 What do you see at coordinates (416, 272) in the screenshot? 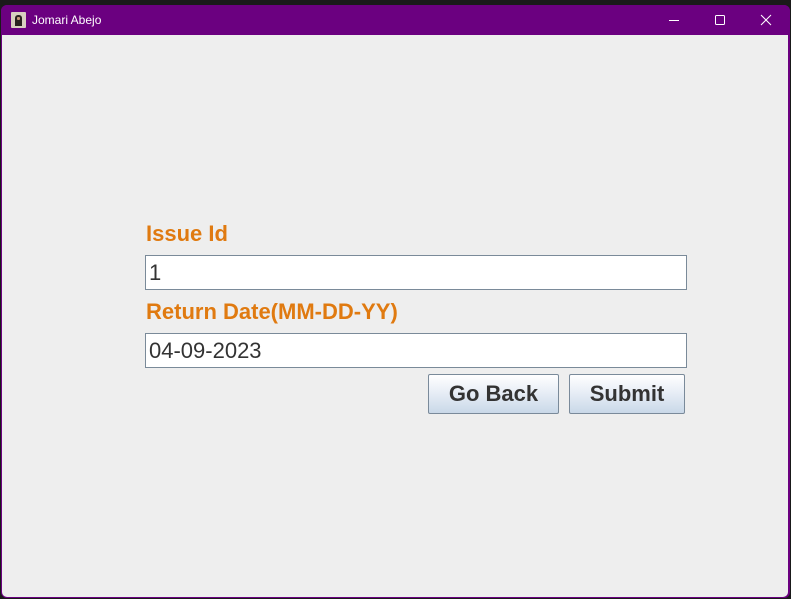
I see `issue-id-input` at bounding box center [416, 272].